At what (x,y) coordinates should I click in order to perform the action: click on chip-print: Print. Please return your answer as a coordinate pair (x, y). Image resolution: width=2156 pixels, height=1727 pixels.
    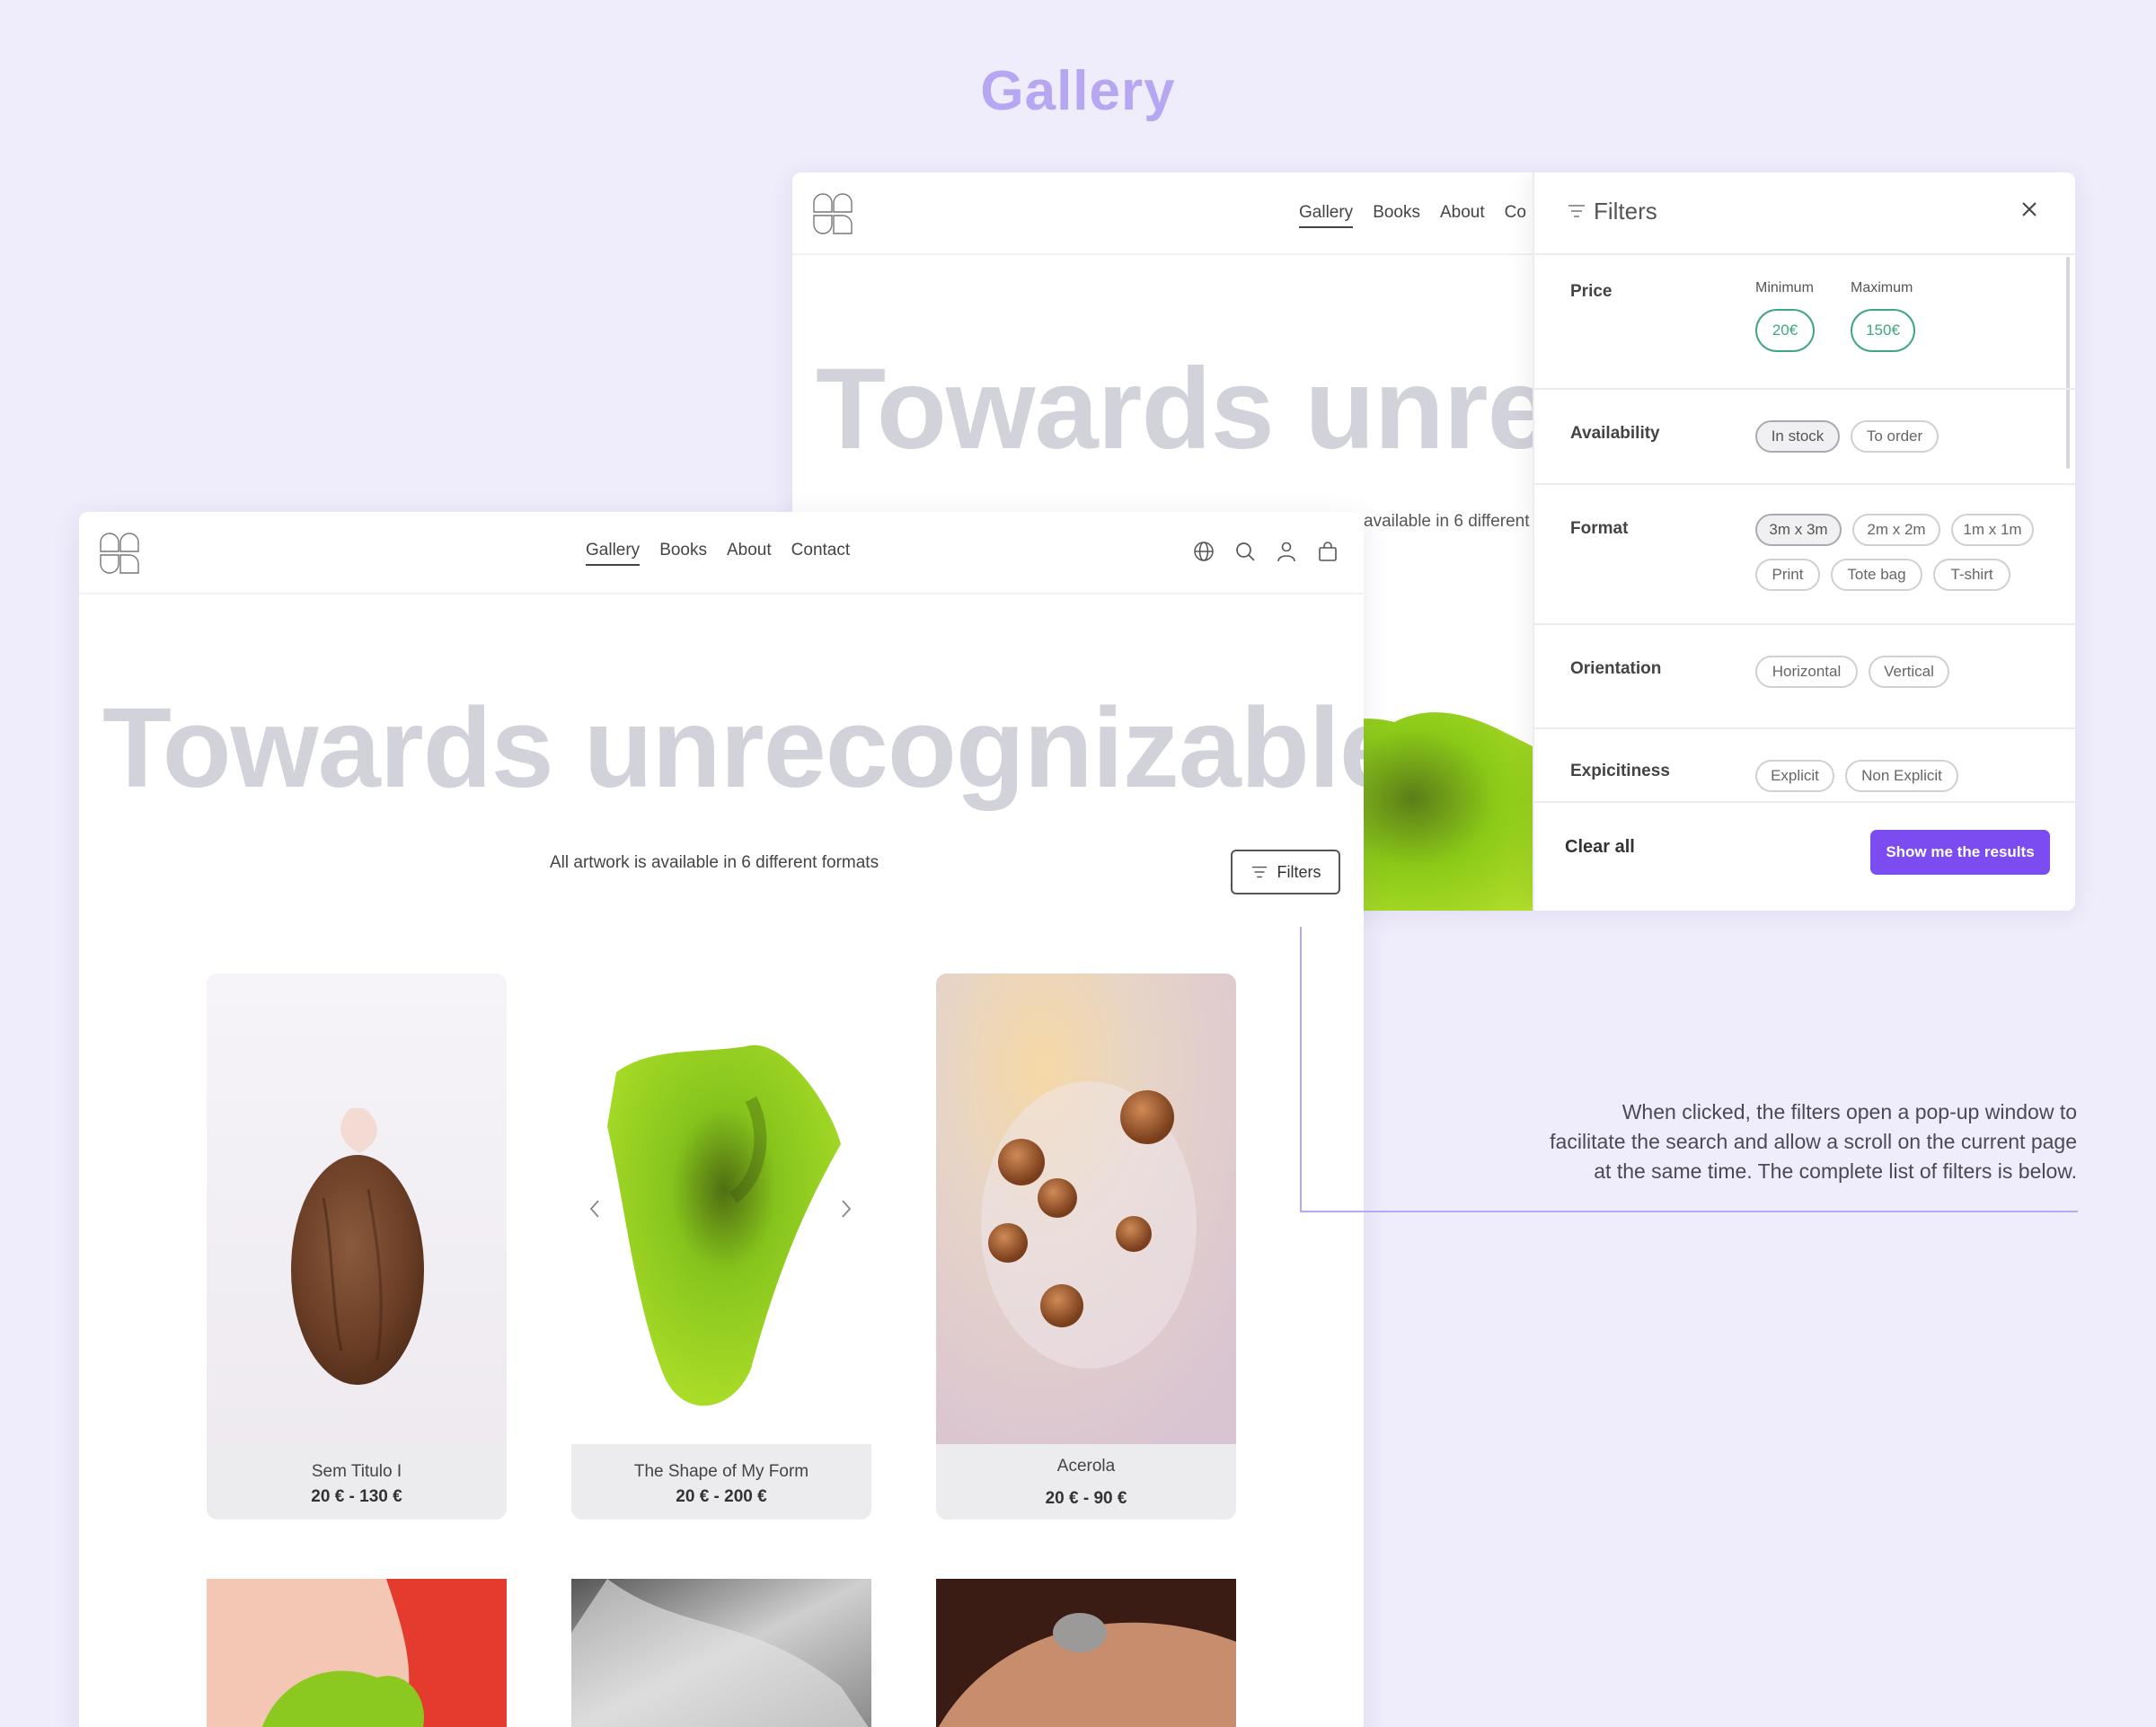
    Looking at the image, I should click on (1787, 575).